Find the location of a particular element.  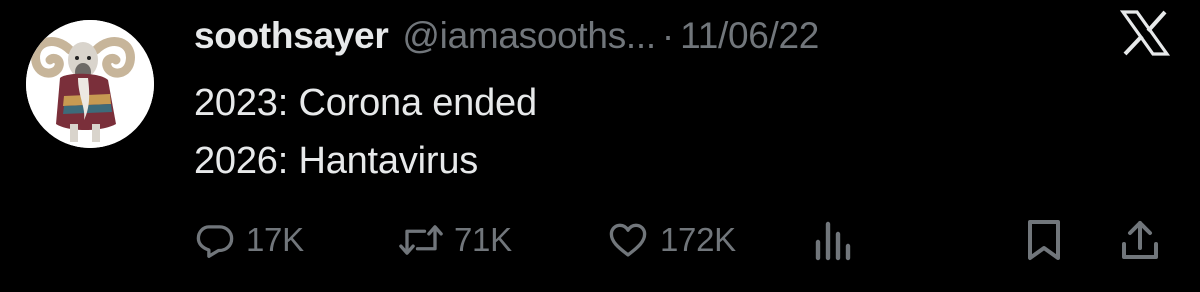

bookmark-icon is located at coordinates (1044, 240).